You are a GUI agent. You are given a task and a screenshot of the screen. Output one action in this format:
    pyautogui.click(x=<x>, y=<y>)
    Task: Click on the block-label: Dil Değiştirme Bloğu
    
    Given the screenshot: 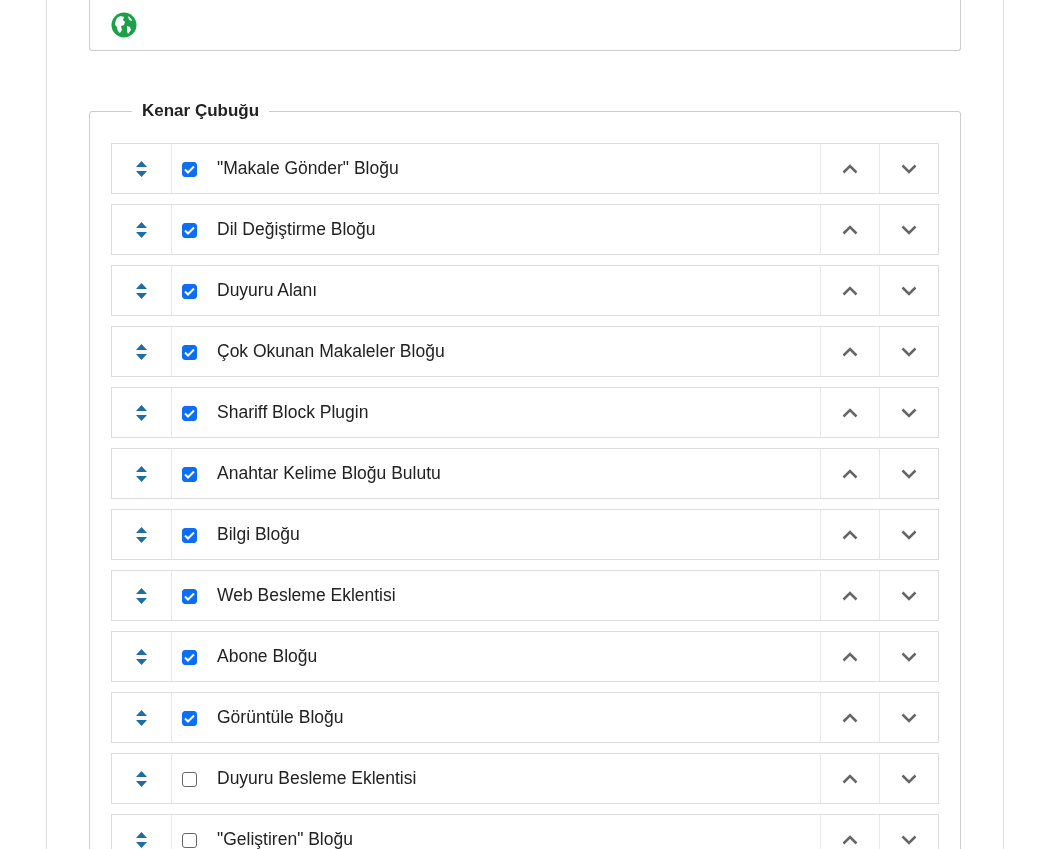 What is the action you would take?
    pyautogui.click(x=296, y=229)
    